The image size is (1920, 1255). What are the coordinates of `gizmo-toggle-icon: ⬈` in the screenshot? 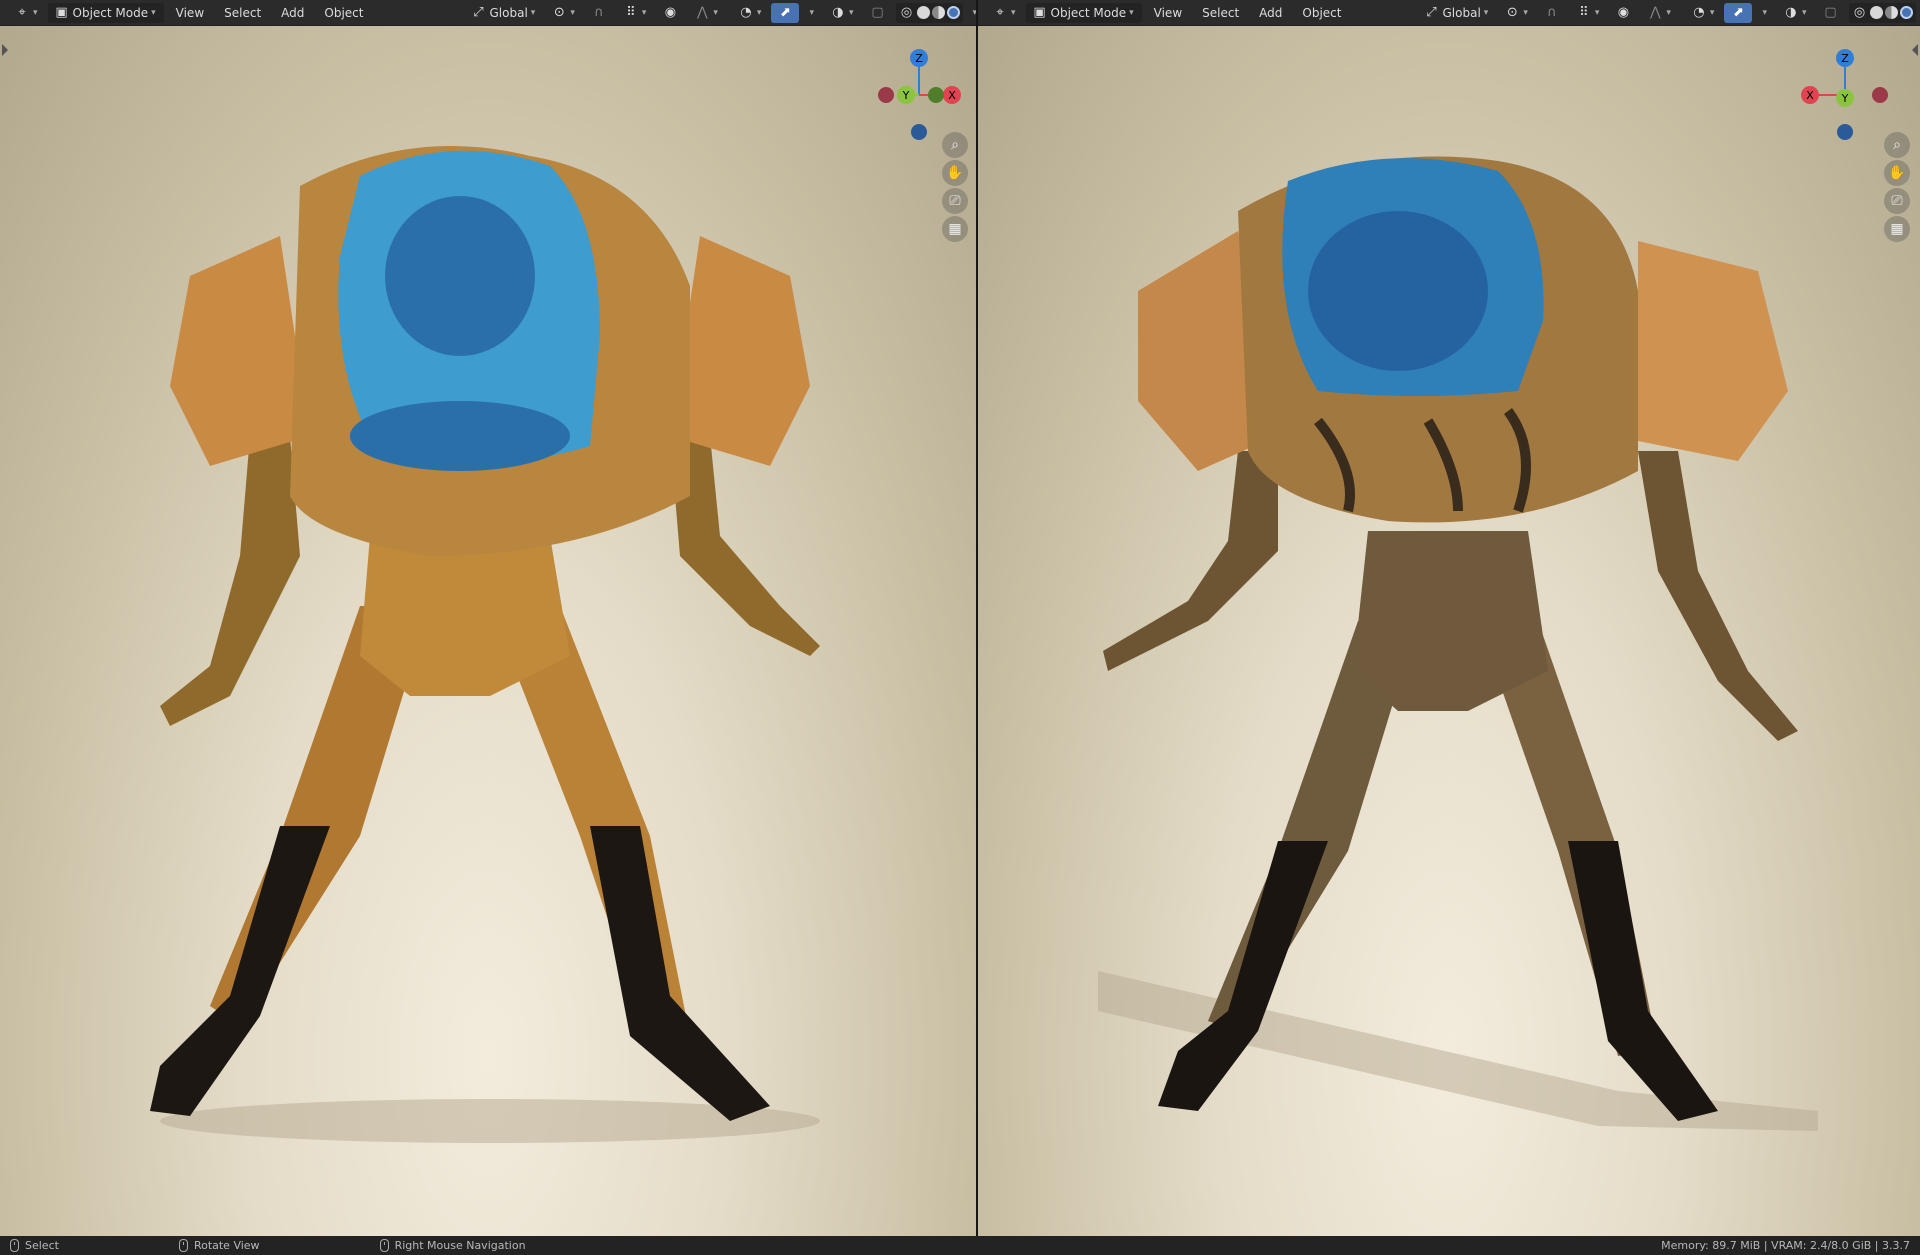 It's located at (785, 12).